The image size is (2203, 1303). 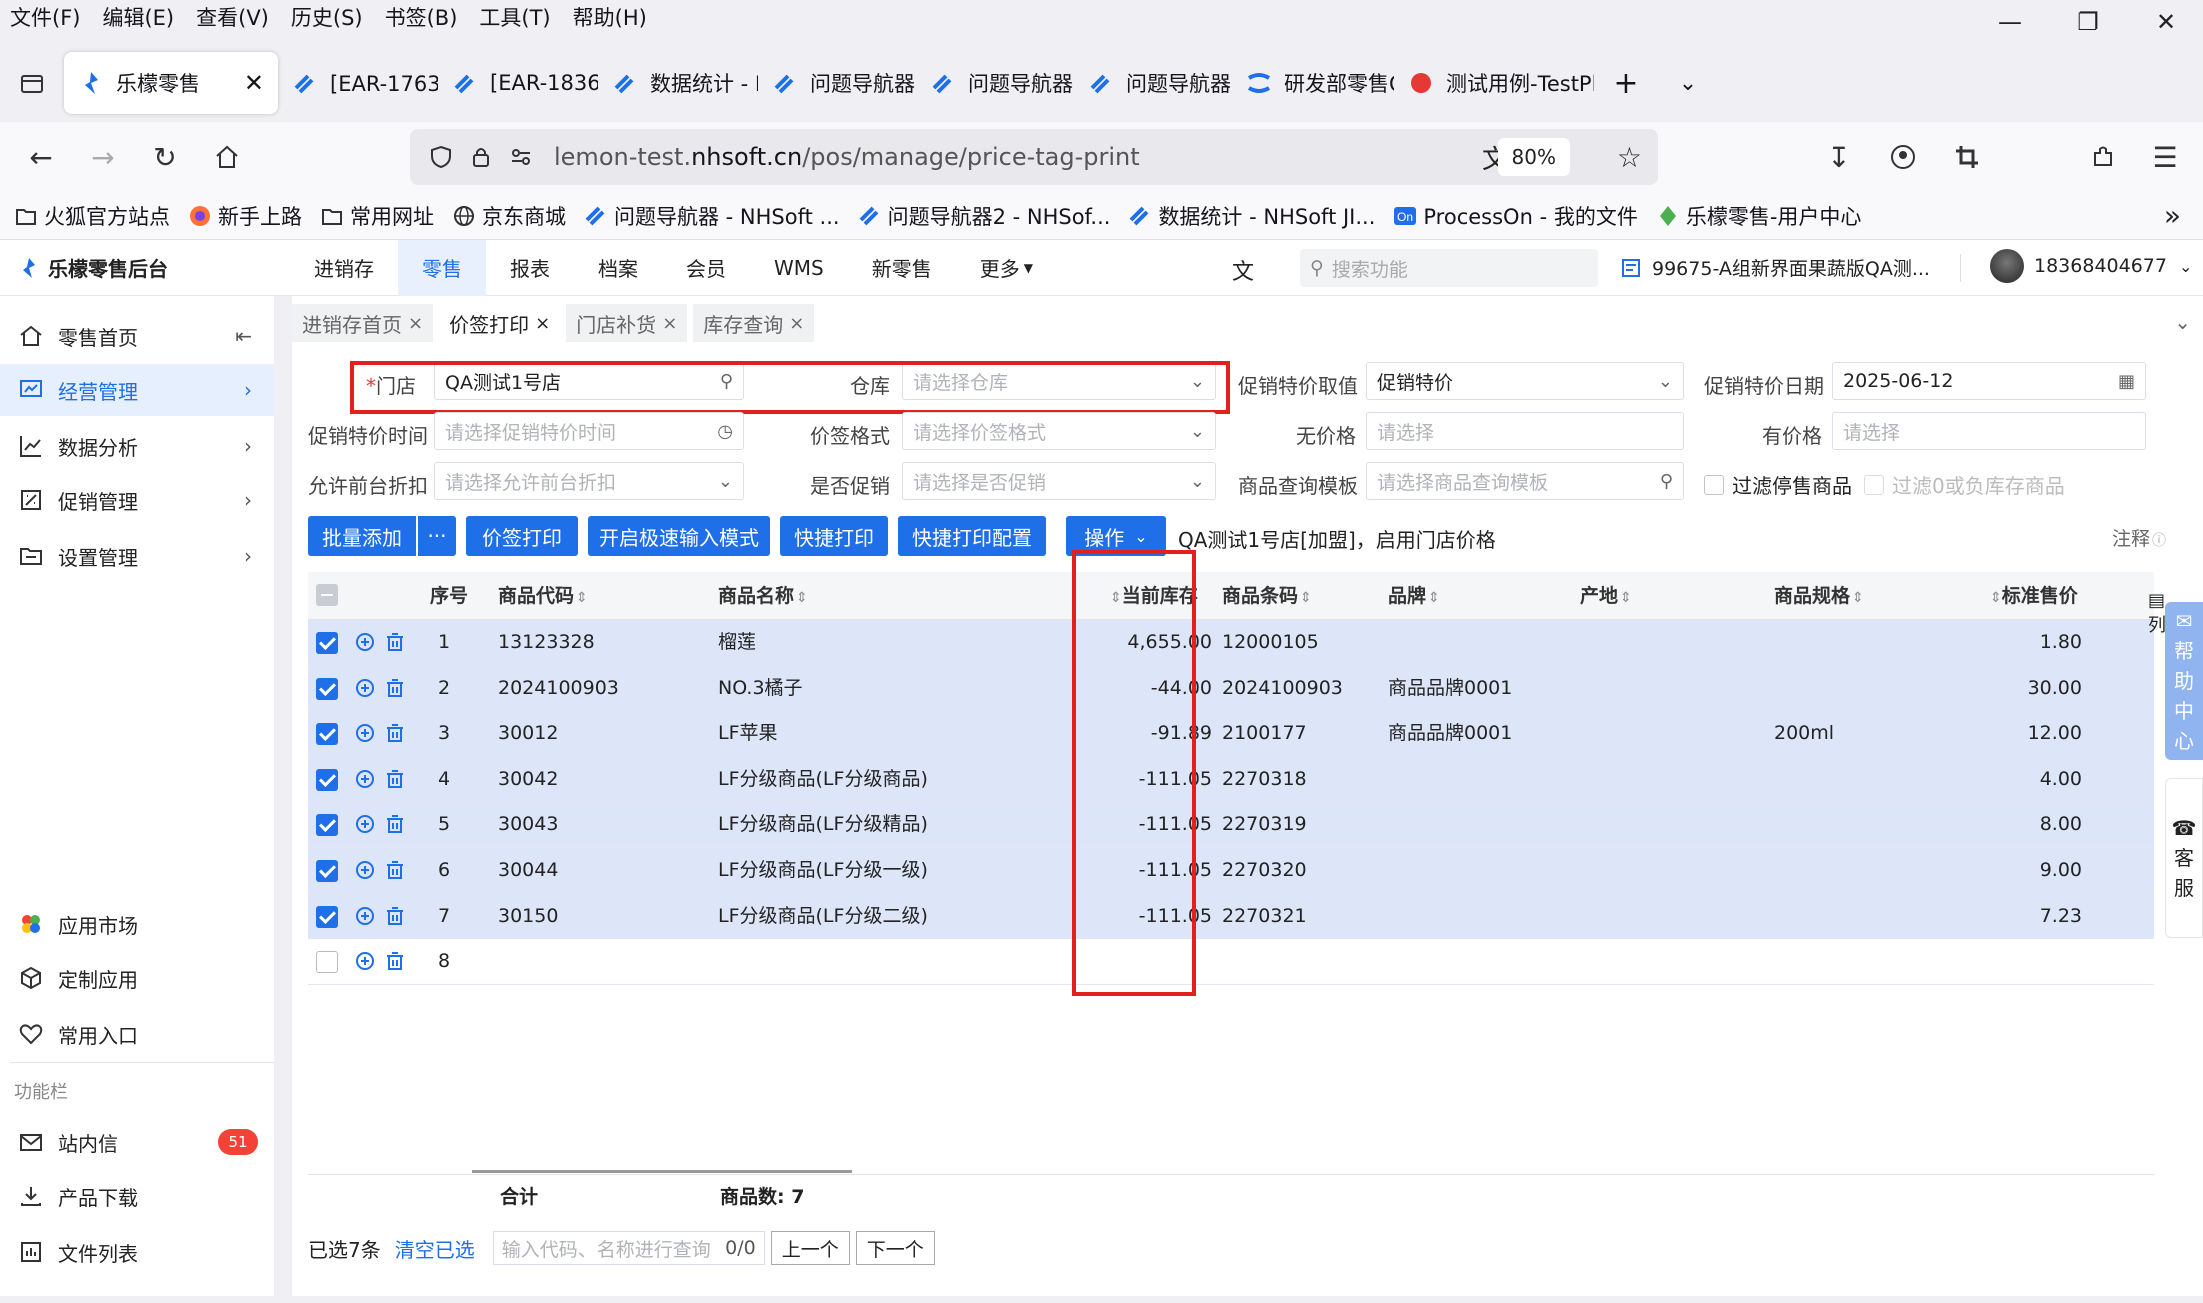 What do you see at coordinates (441, 157) in the screenshot?
I see `shield-icon` at bounding box center [441, 157].